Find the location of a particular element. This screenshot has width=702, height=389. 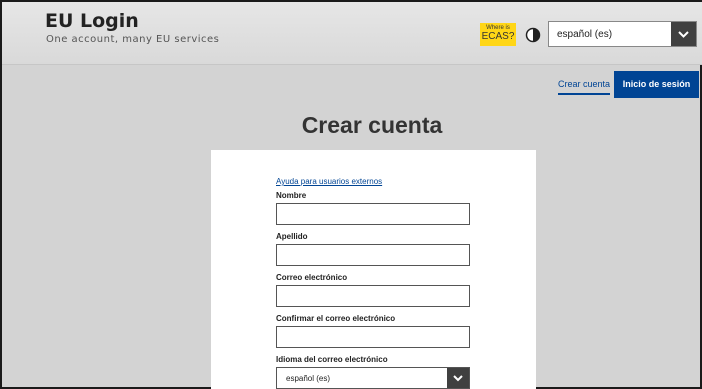

email-language-value: español (es) is located at coordinates (308, 378).